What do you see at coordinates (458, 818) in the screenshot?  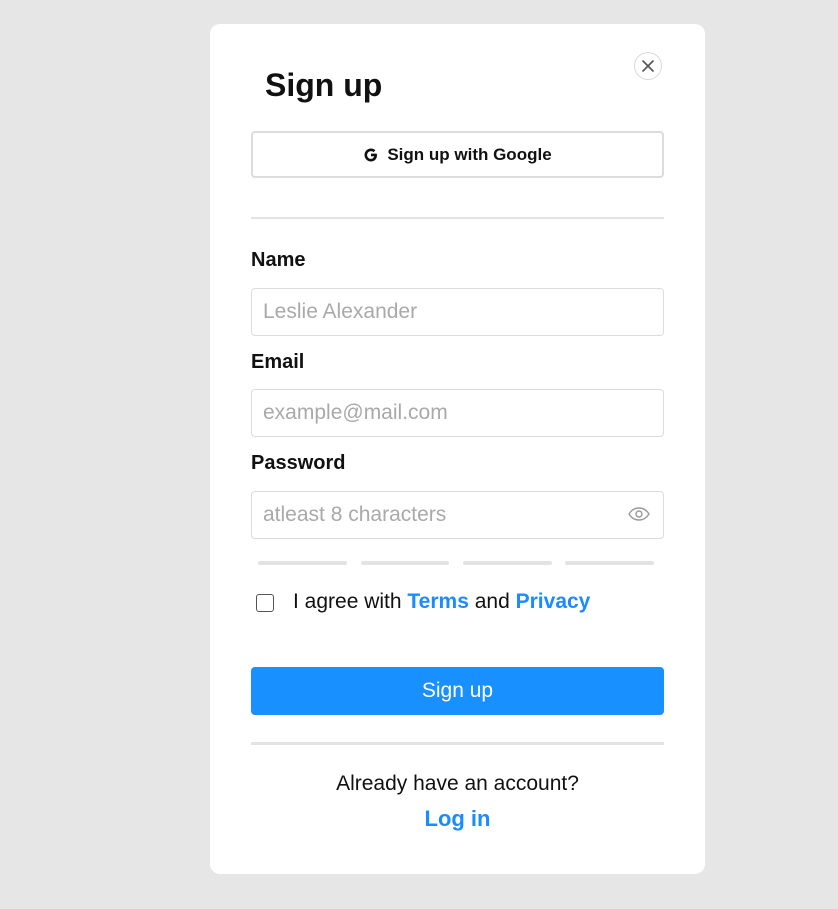 I see `login-link: Log in` at bounding box center [458, 818].